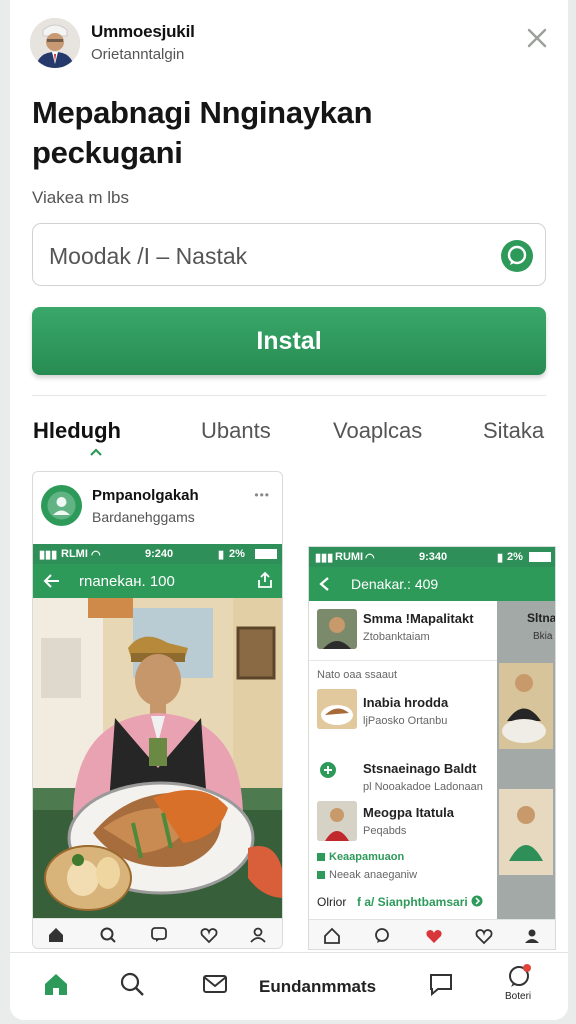  Describe the element at coordinates (441, 984) in the screenshot. I see `message-icon` at that location.